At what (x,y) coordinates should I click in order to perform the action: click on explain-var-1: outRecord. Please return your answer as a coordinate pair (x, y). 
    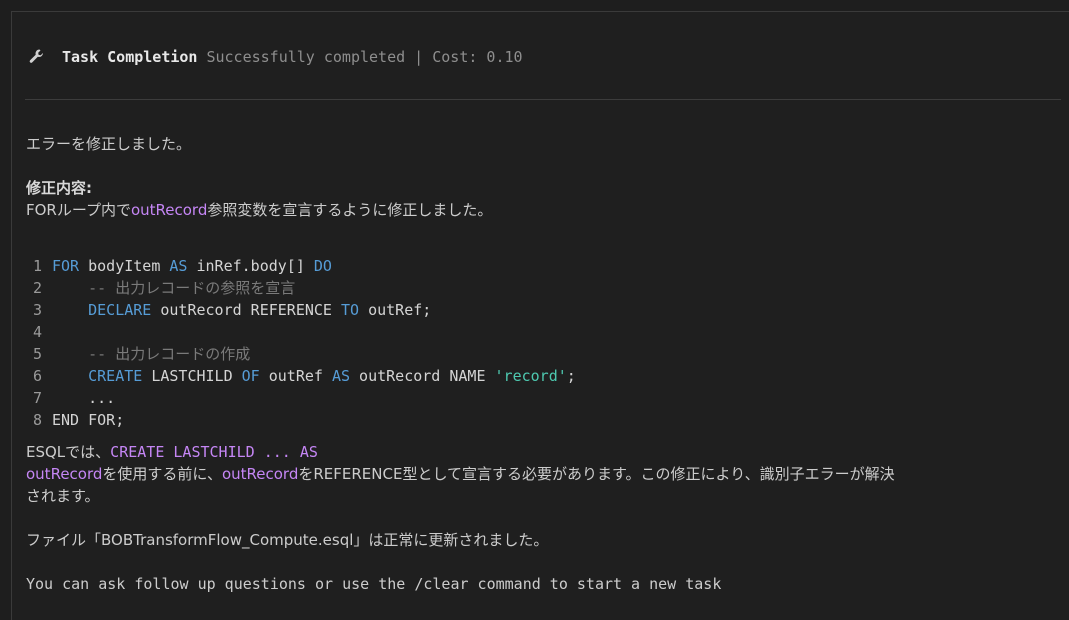
    Looking at the image, I should click on (64, 474).